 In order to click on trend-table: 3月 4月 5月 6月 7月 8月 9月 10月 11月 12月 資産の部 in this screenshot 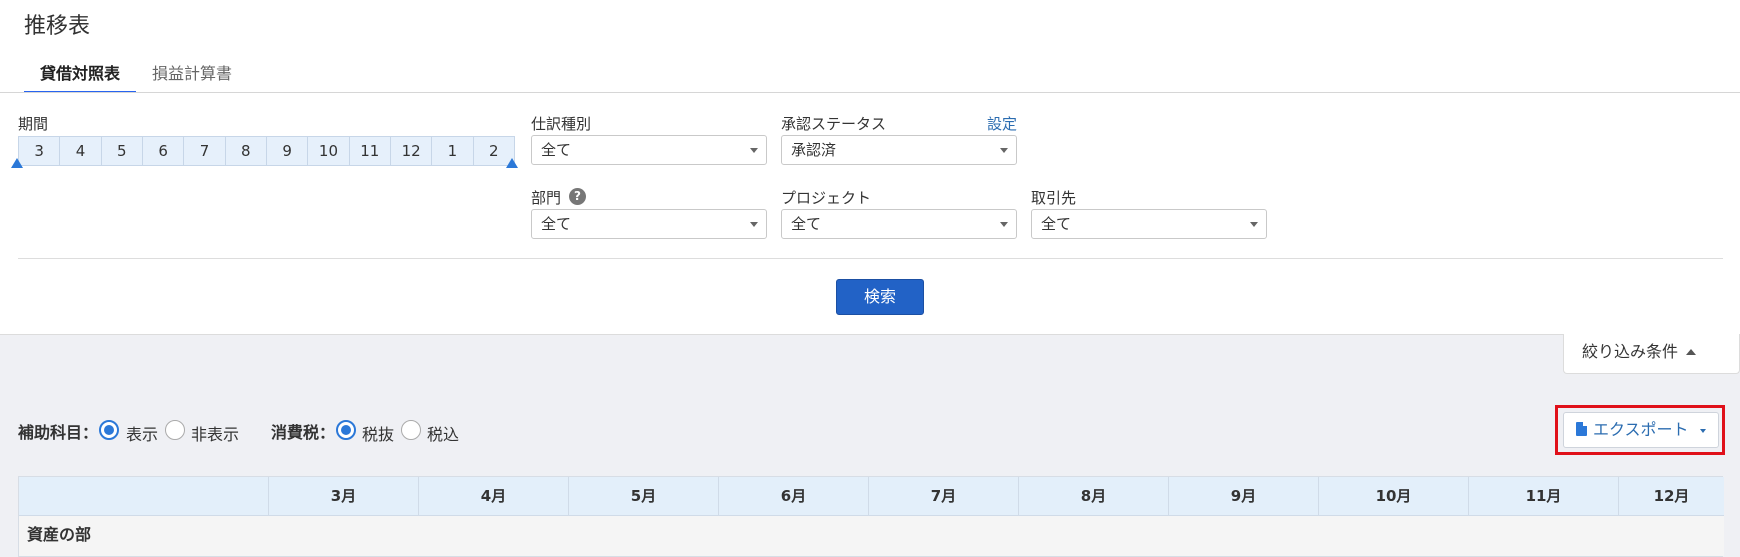, I will do `click(871, 516)`.